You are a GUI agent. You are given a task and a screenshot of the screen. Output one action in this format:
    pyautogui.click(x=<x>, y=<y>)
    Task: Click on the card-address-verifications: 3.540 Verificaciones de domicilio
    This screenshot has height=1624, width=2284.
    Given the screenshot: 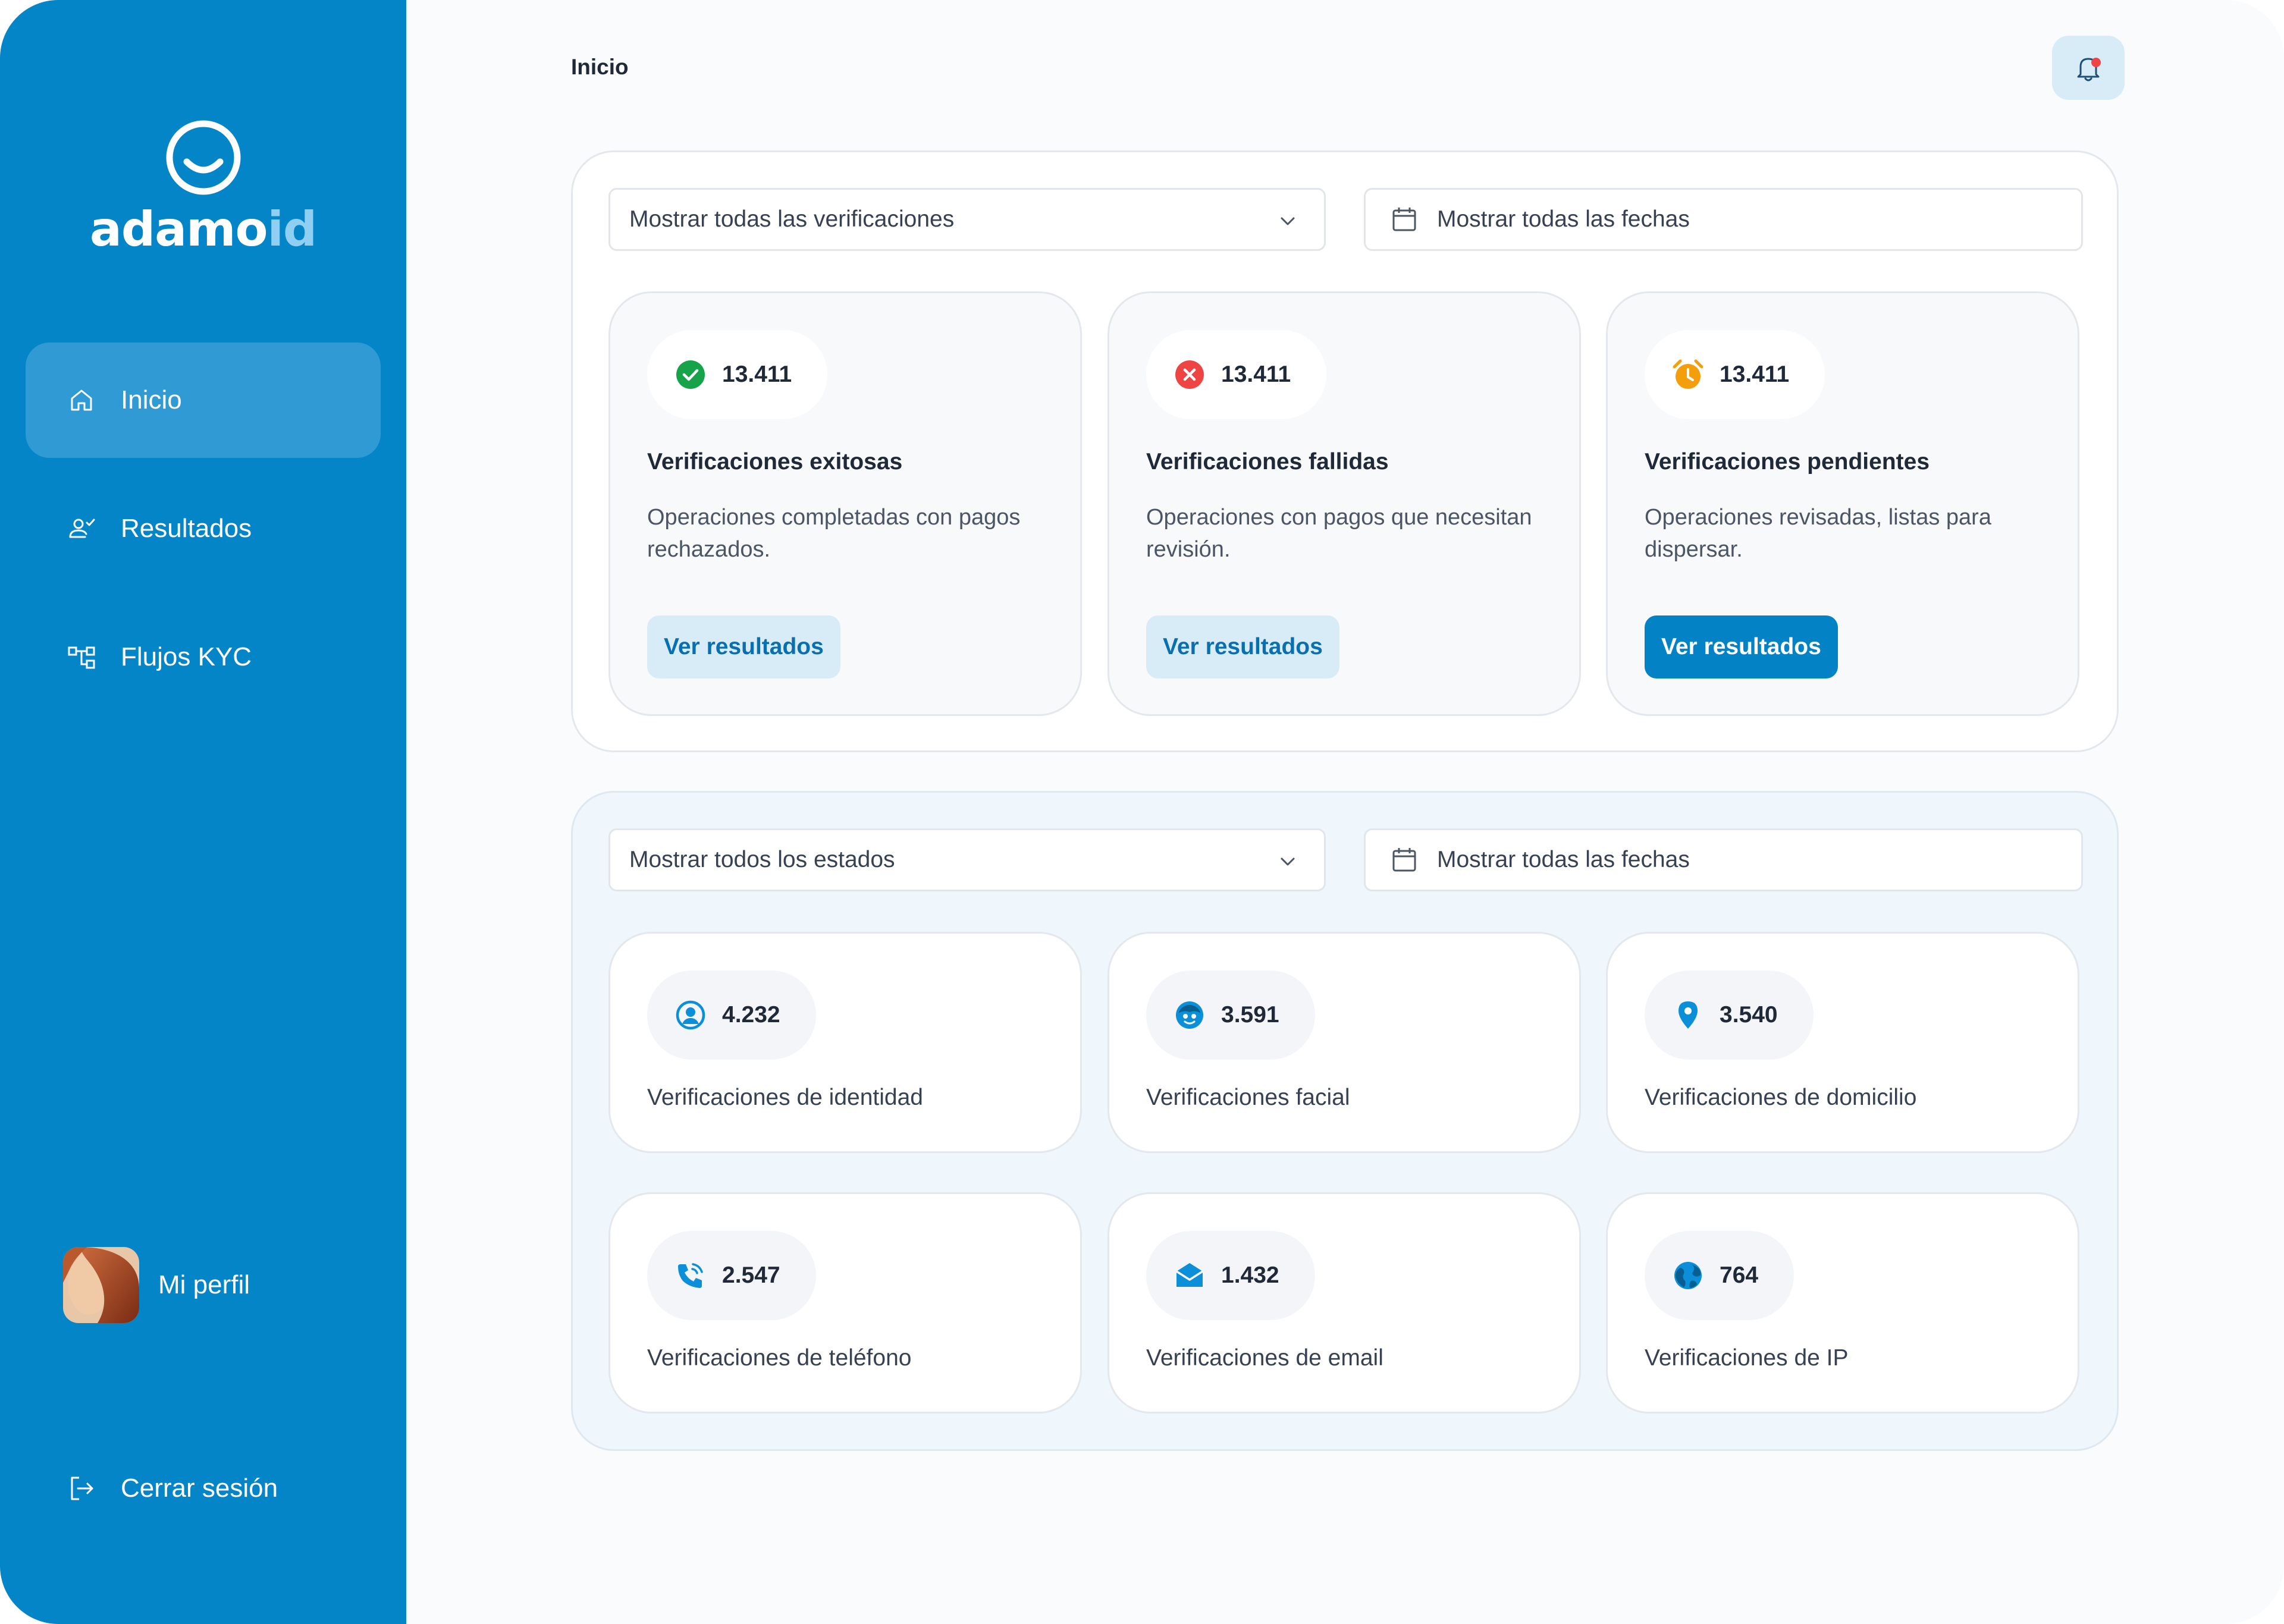 What is the action you would take?
    pyautogui.click(x=1843, y=1042)
    